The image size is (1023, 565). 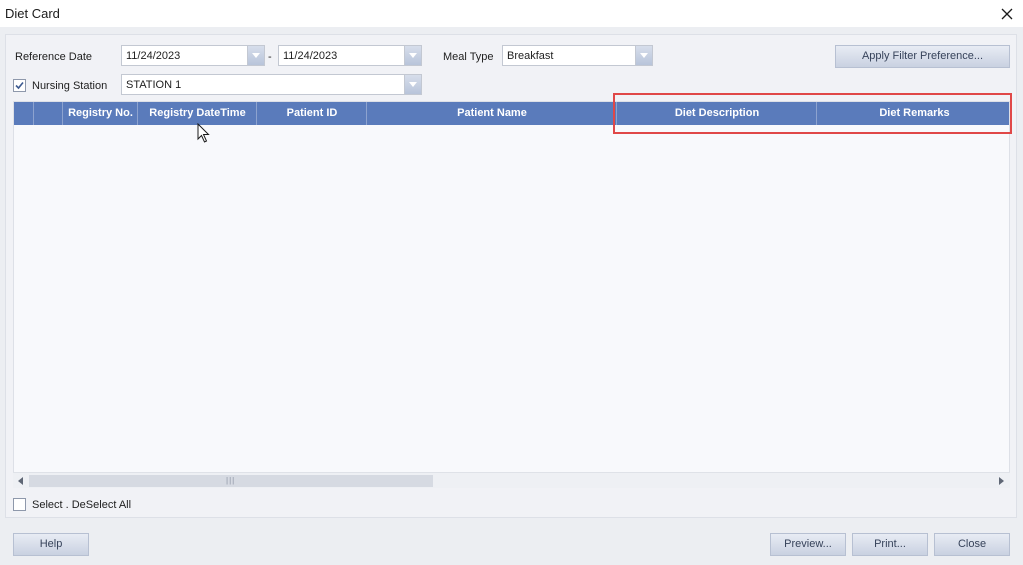 I want to click on mouse-cursor-icon, so click(x=203, y=133).